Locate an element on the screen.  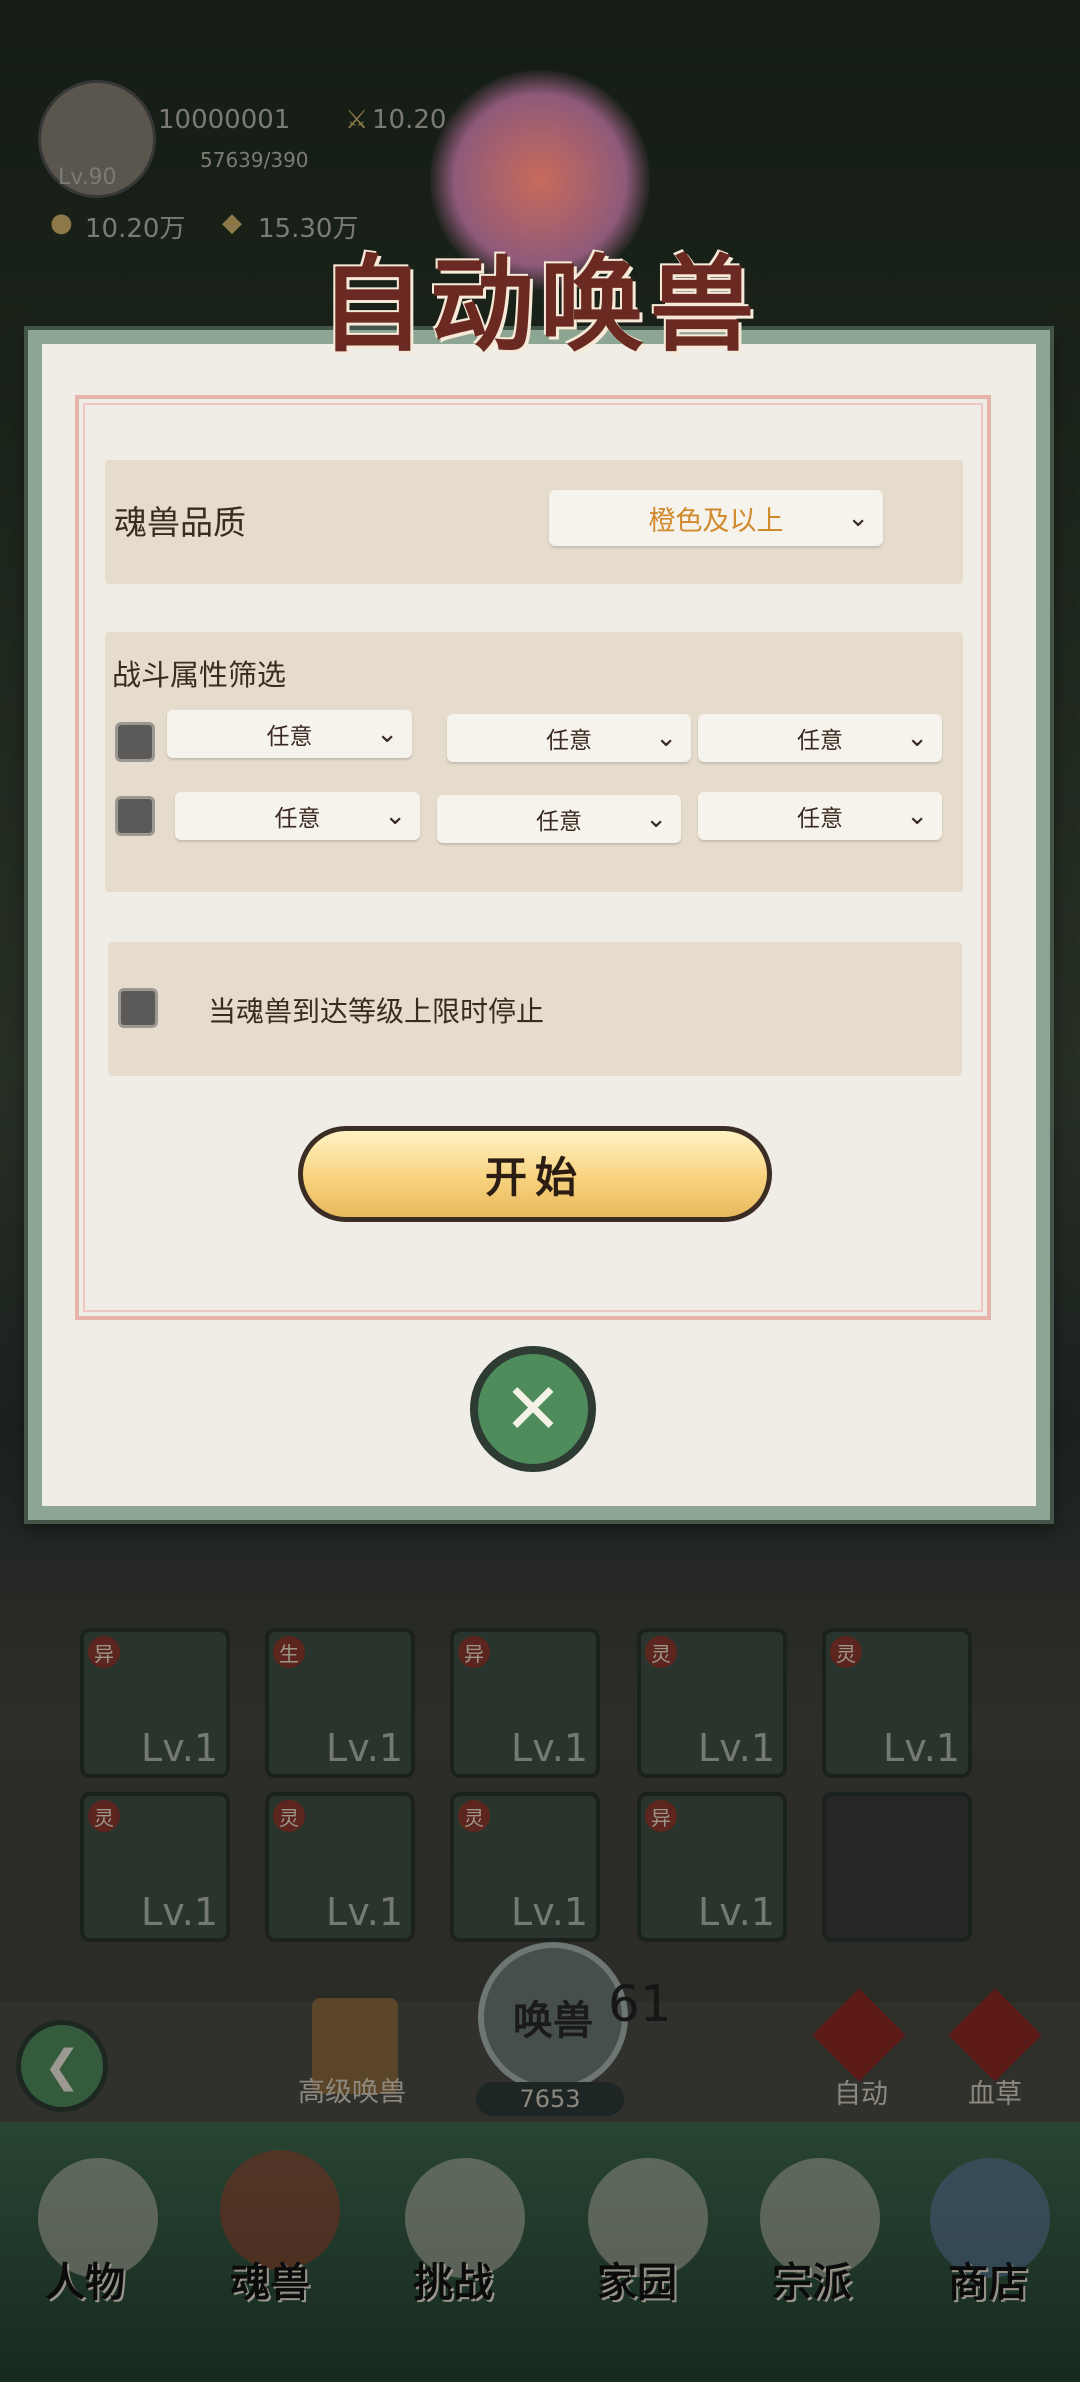
close-button: ✕ is located at coordinates (533, 1409).